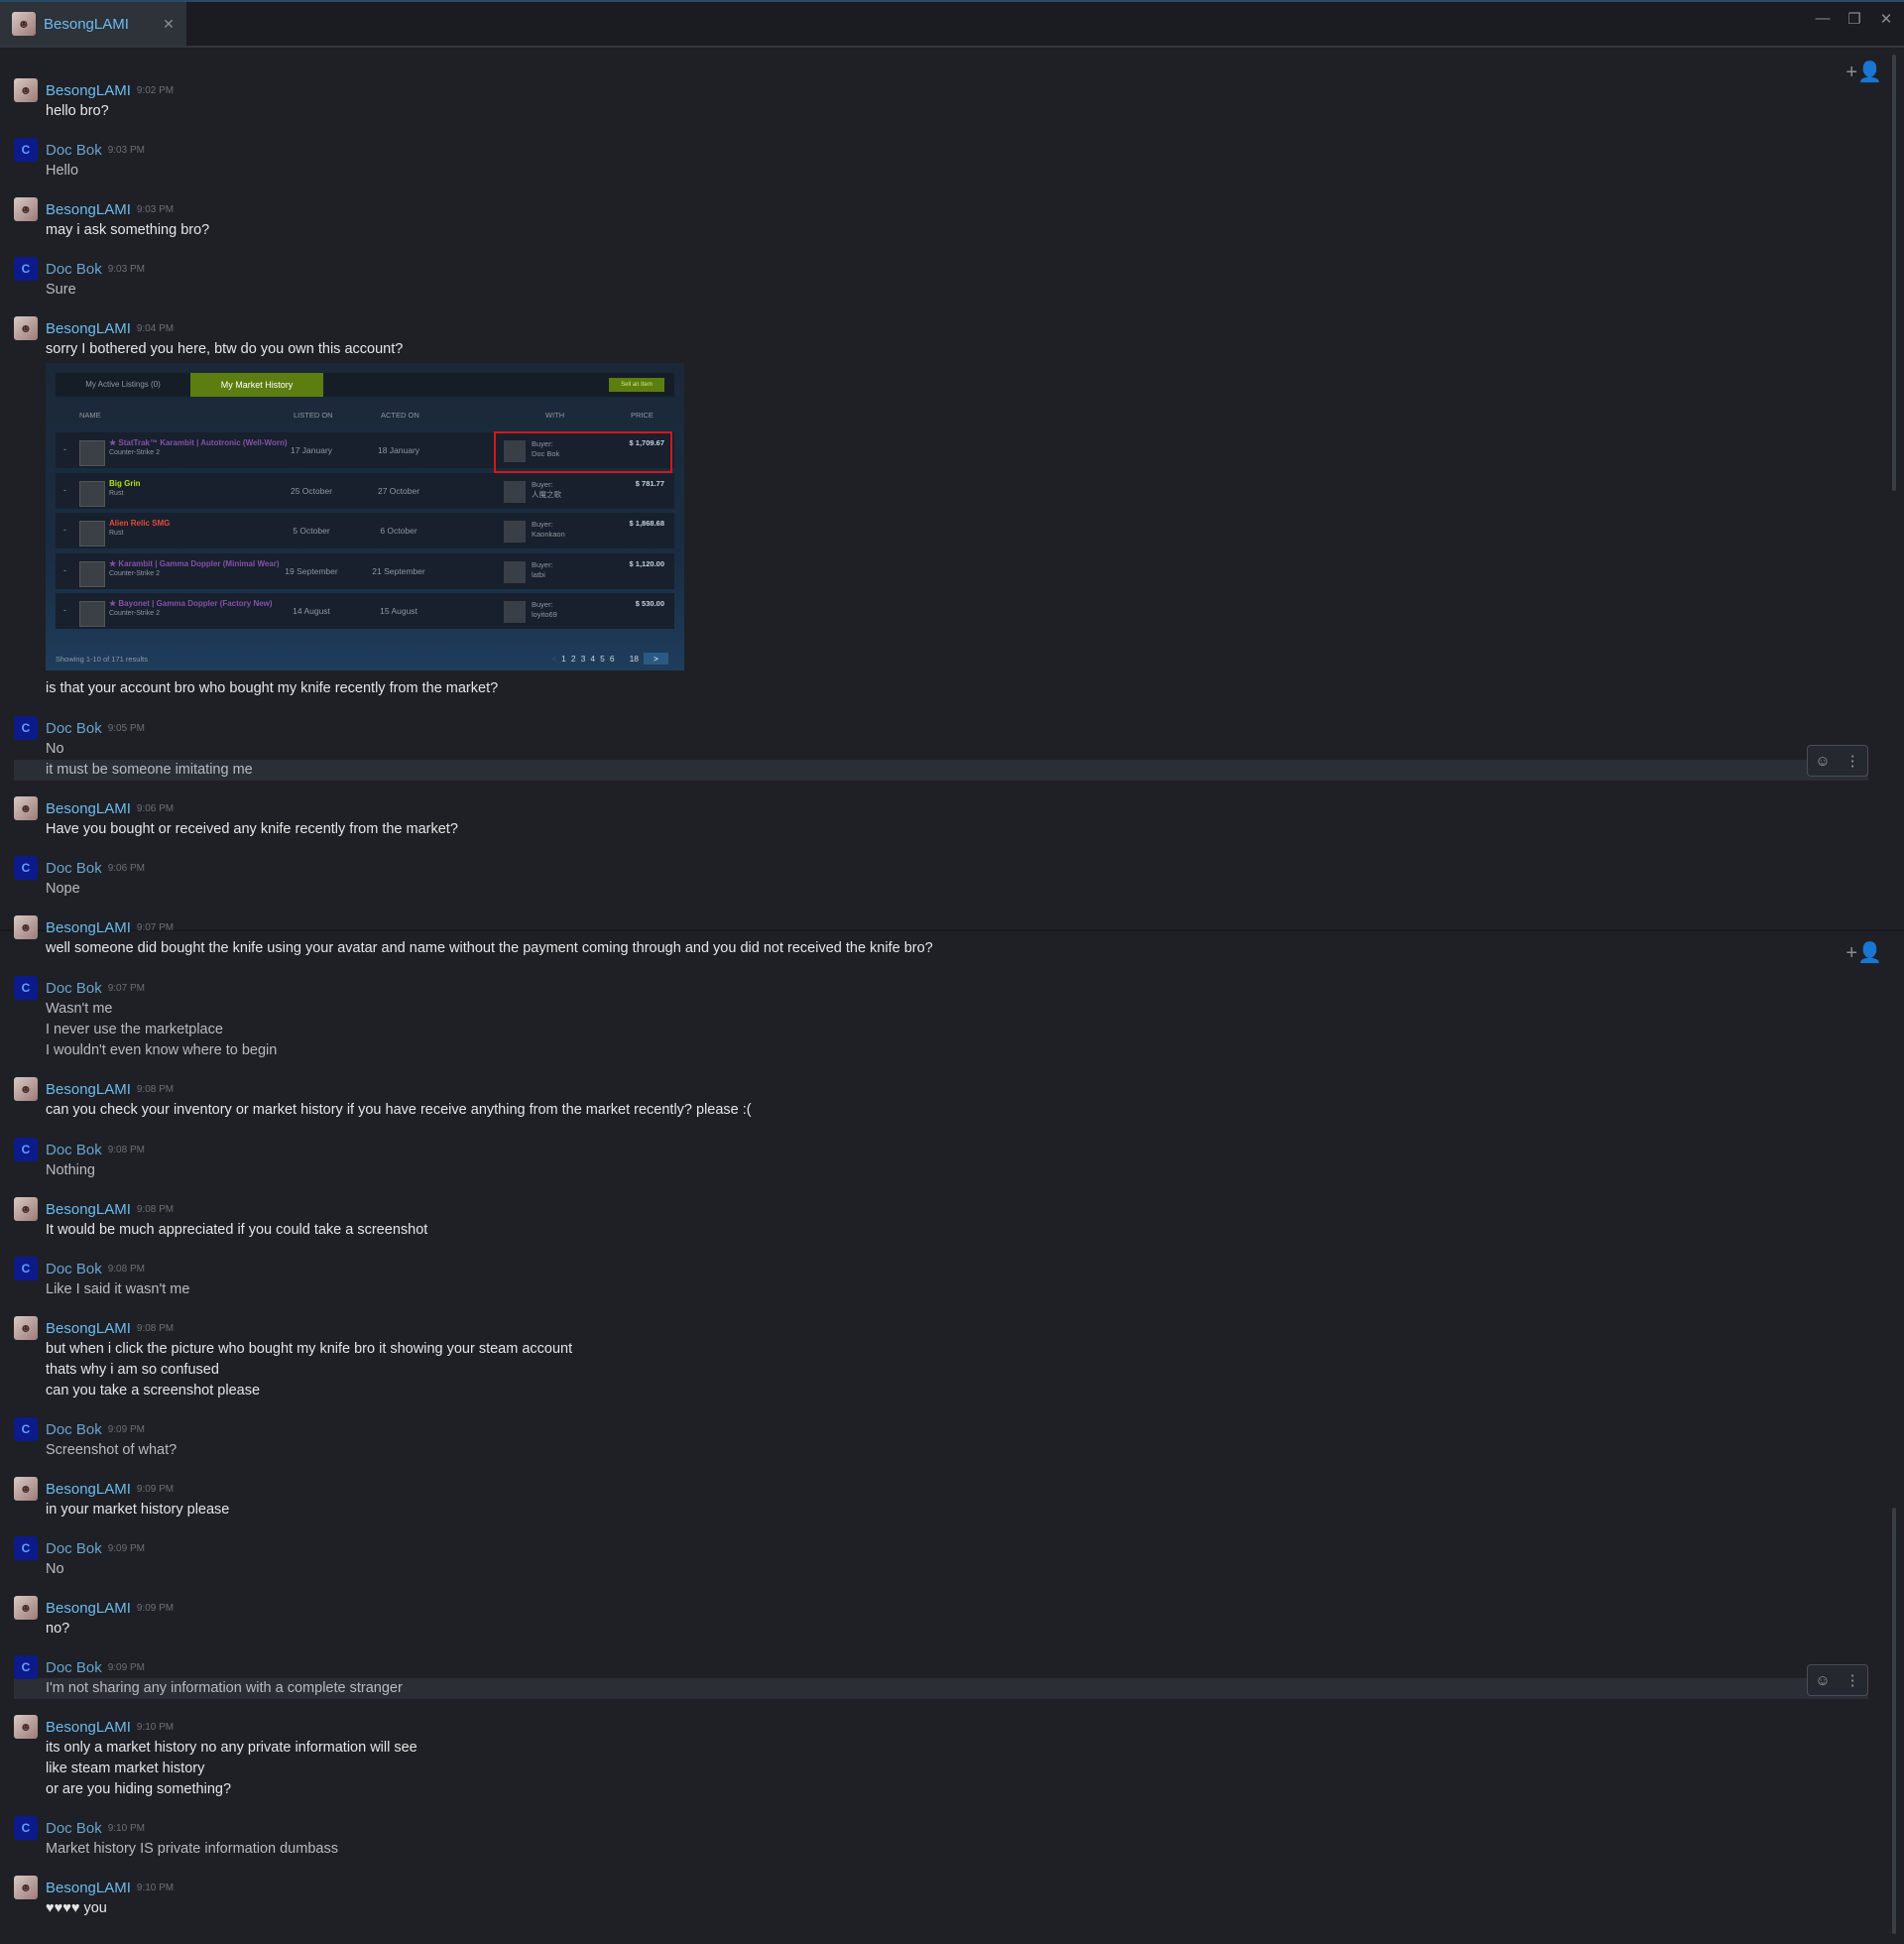  Describe the element at coordinates (24, 24) in the screenshot. I see `tab-avatar: ☻` at that location.